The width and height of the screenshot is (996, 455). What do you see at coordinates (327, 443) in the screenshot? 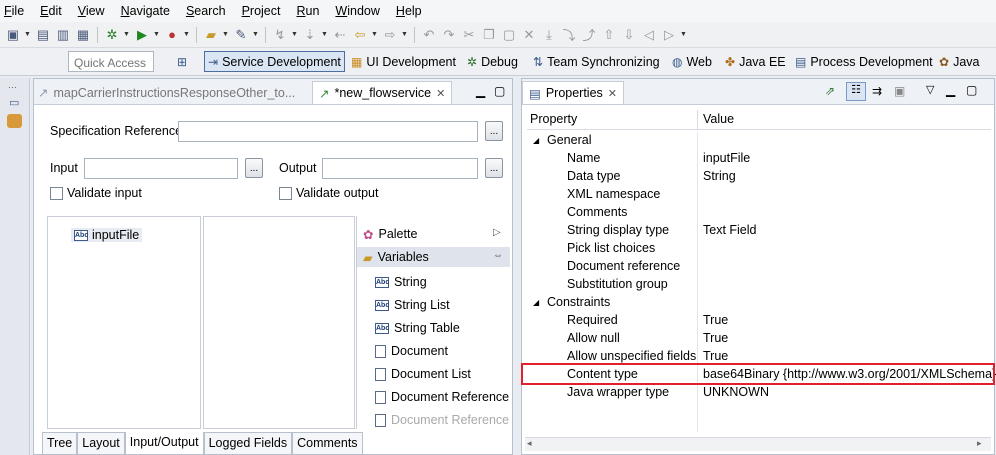
I see `tab-comments: Comments` at bounding box center [327, 443].